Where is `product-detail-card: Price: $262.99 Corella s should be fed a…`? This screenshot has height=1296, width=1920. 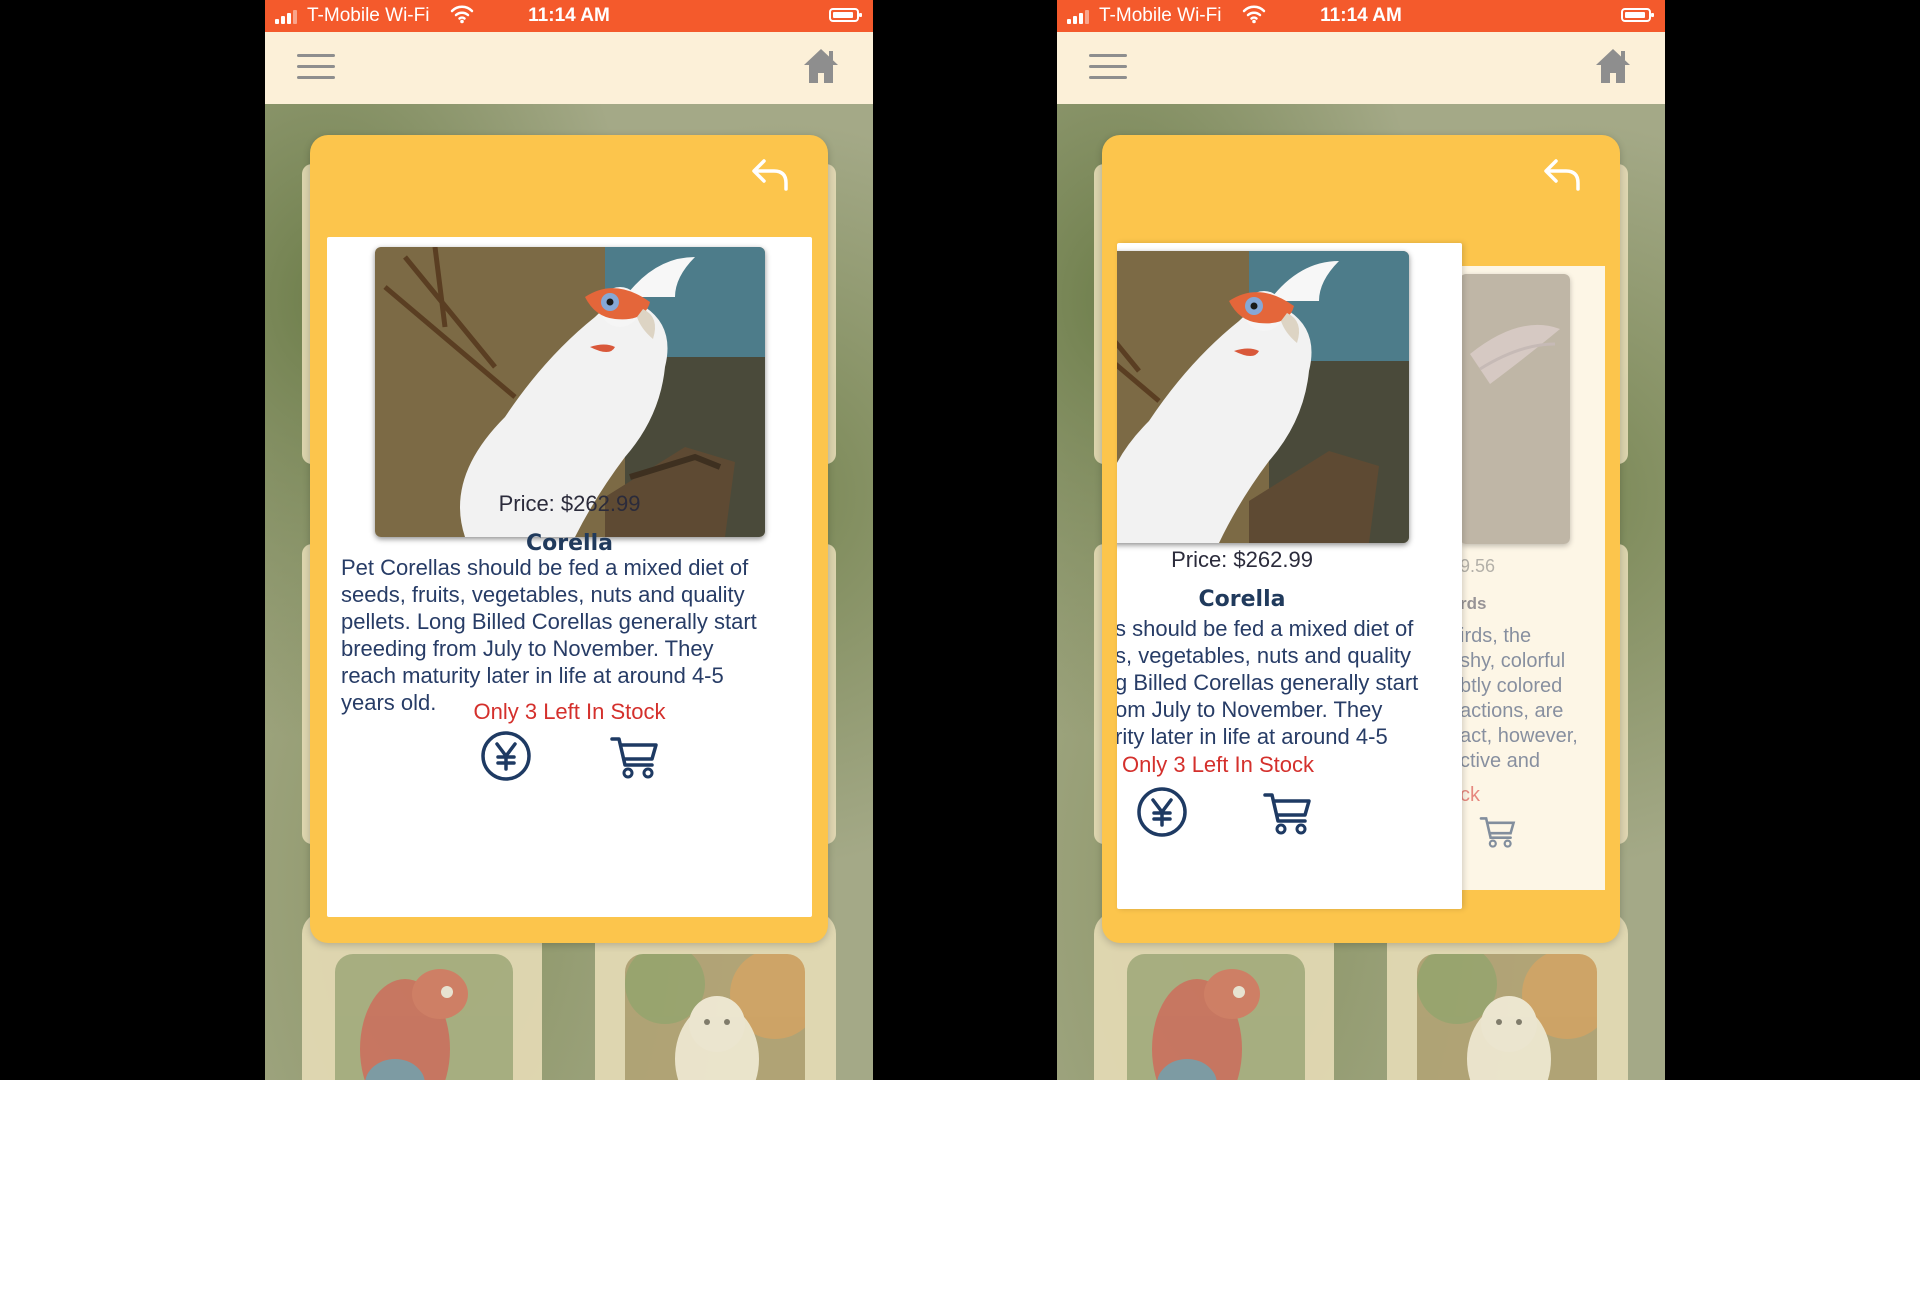
product-detail-card: Price: $262.99 Corella s should be fed a… is located at coordinates (1289, 576).